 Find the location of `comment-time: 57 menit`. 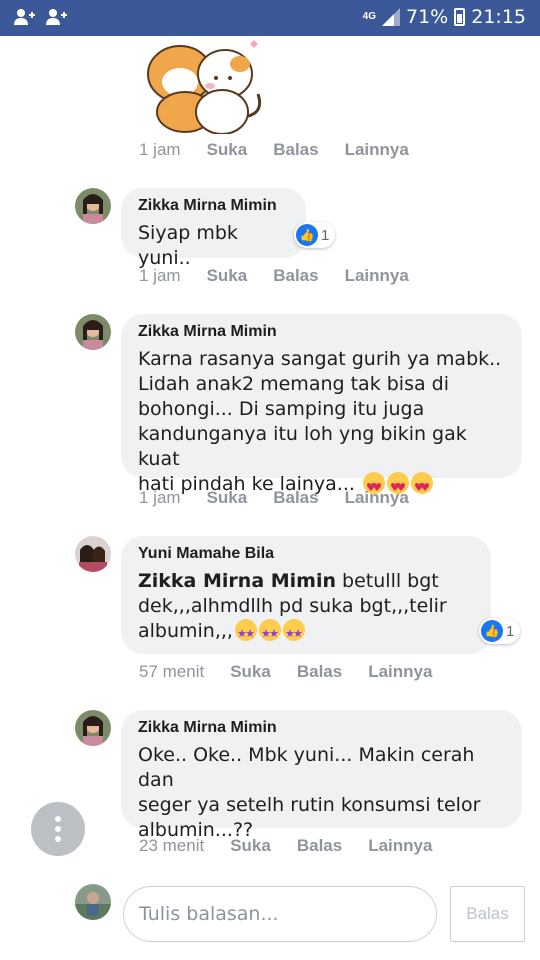

comment-time: 57 menit is located at coordinates (172, 671).